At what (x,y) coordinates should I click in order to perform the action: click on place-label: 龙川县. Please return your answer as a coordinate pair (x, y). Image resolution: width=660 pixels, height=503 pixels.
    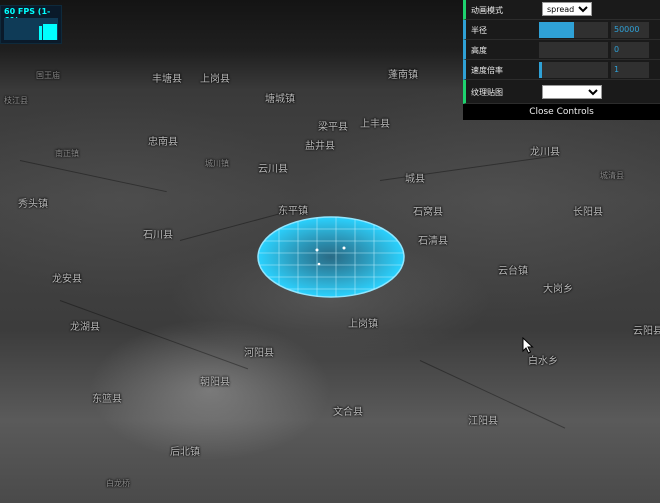
    Looking at the image, I should click on (545, 152).